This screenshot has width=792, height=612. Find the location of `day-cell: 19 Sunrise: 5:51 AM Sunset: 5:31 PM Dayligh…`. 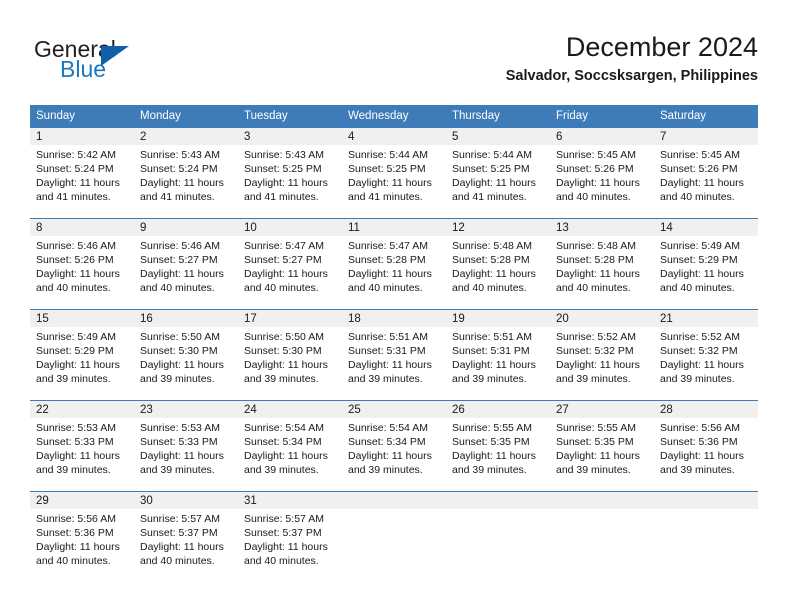

day-cell: 19 Sunrise: 5:51 AM Sunset: 5:31 PM Dayligh… is located at coordinates (498, 355).